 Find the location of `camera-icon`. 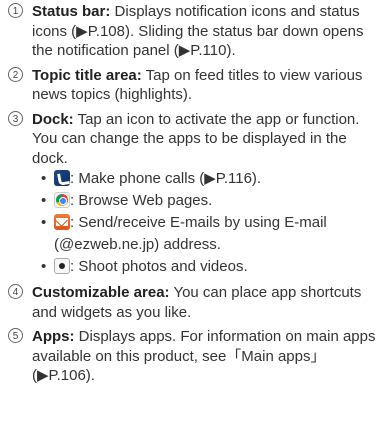

camera-icon is located at coordinates (62, 266).